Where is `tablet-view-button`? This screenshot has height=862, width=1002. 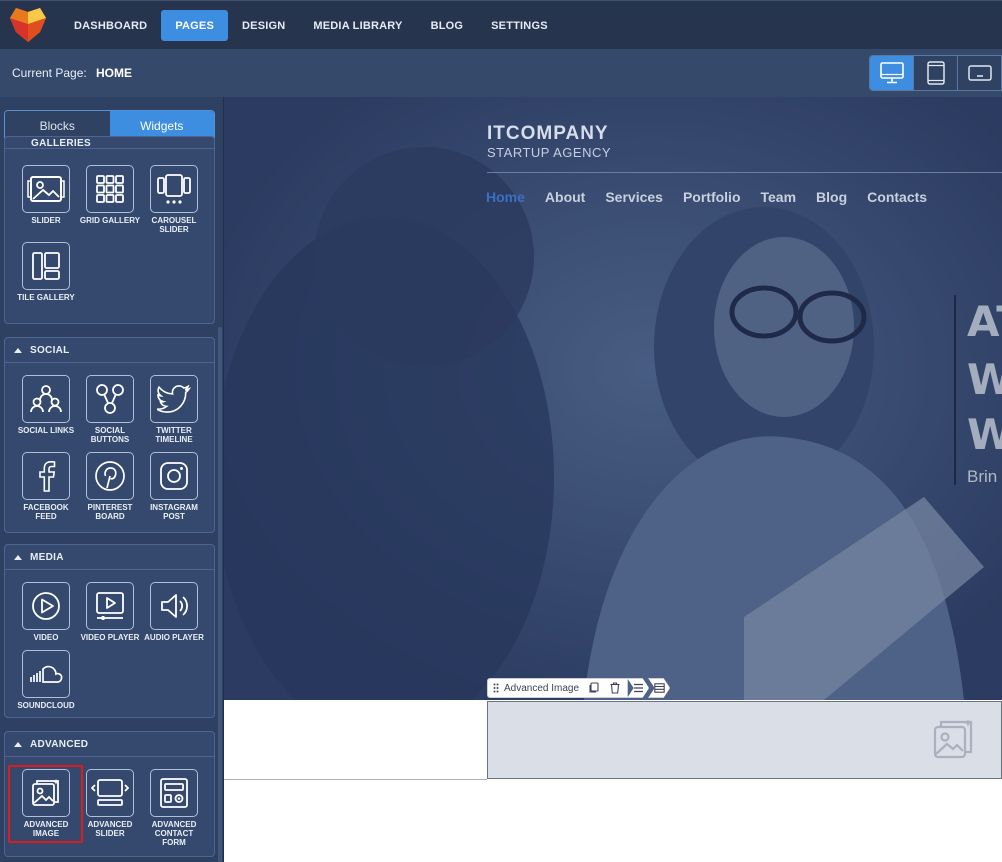 tablet-view-button is located at coordinates (936, 73).